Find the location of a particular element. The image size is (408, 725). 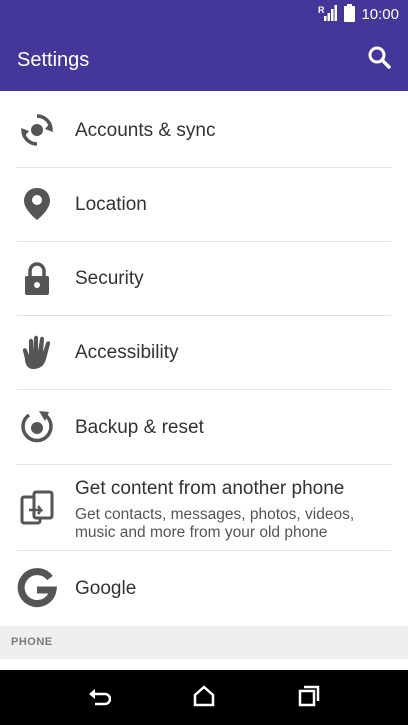

search-button is located at coordinates (379, 59).